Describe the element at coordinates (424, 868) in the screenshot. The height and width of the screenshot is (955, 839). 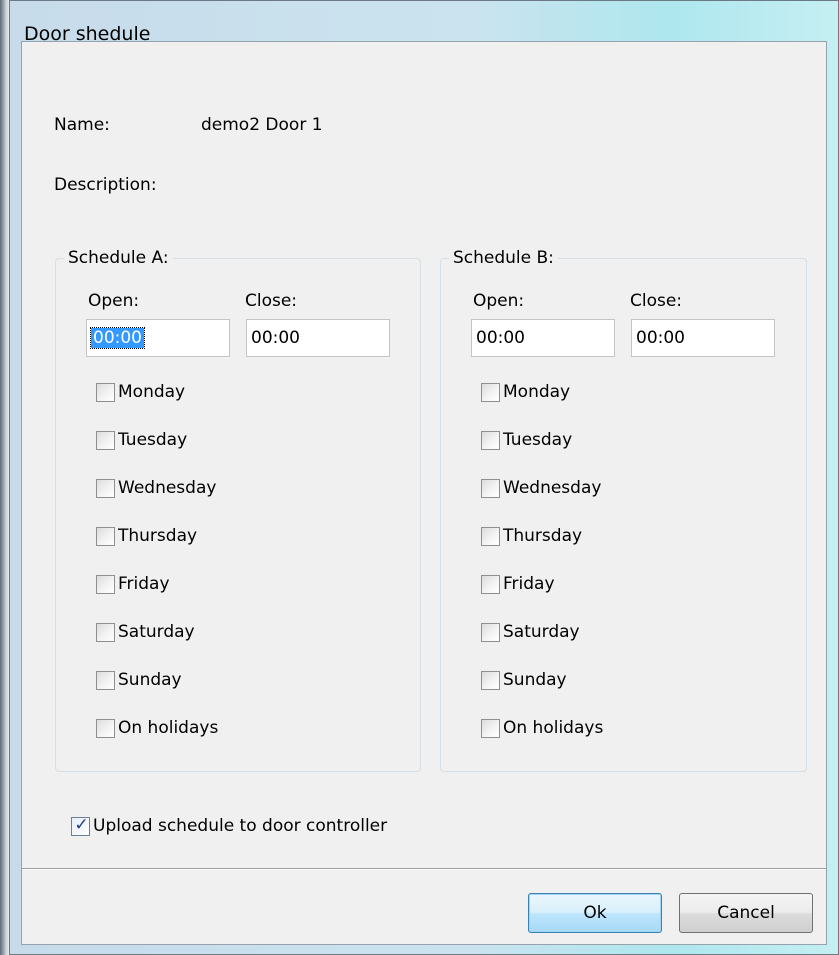
I see `footer-separator` at that location.